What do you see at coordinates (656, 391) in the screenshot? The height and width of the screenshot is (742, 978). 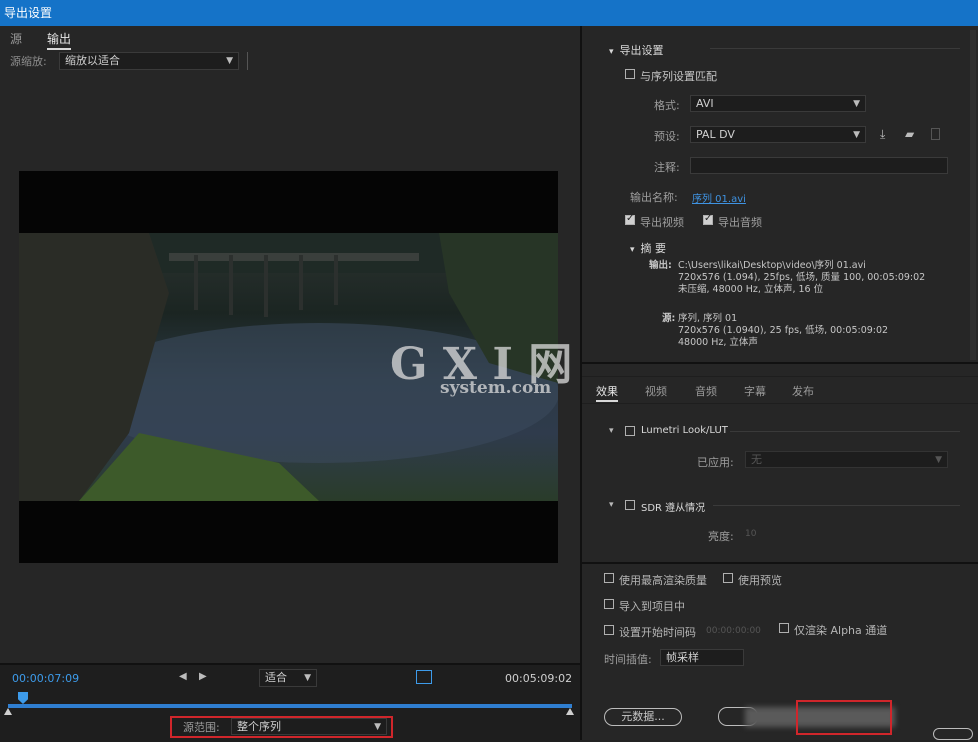 I see `tab-video: 视频` at bounding box center [656, 391].